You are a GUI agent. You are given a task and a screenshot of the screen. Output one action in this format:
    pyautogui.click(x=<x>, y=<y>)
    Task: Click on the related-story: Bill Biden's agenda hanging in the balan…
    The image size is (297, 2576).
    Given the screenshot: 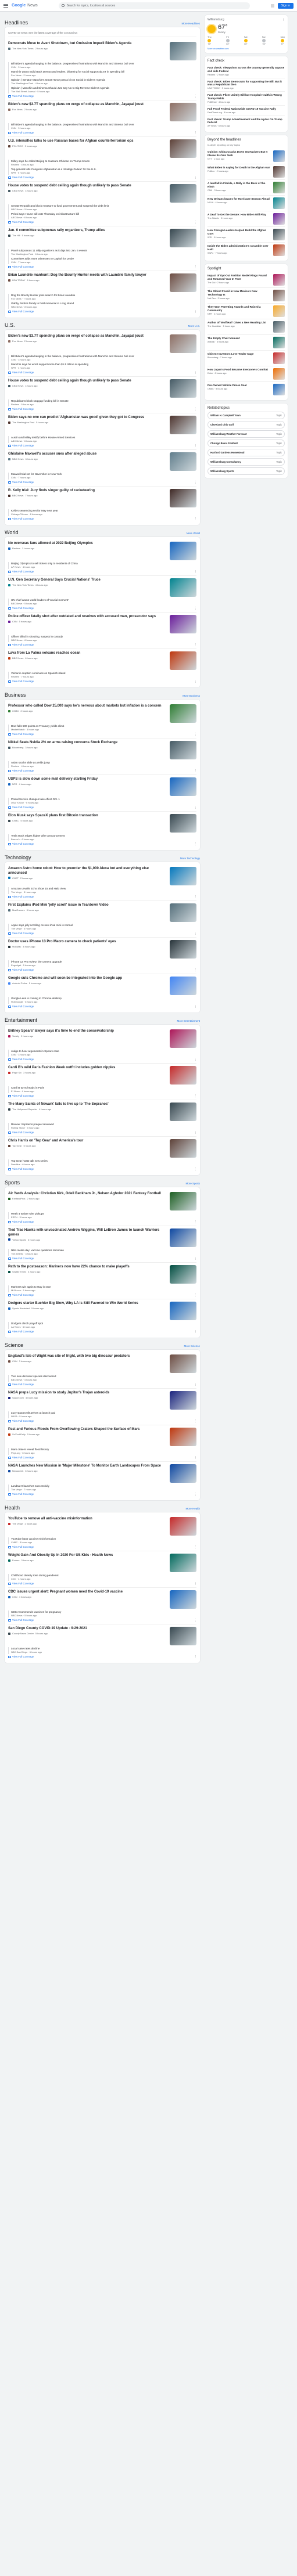 What is the action you would take?
    pyautogui.click(x=104, y=126)
    